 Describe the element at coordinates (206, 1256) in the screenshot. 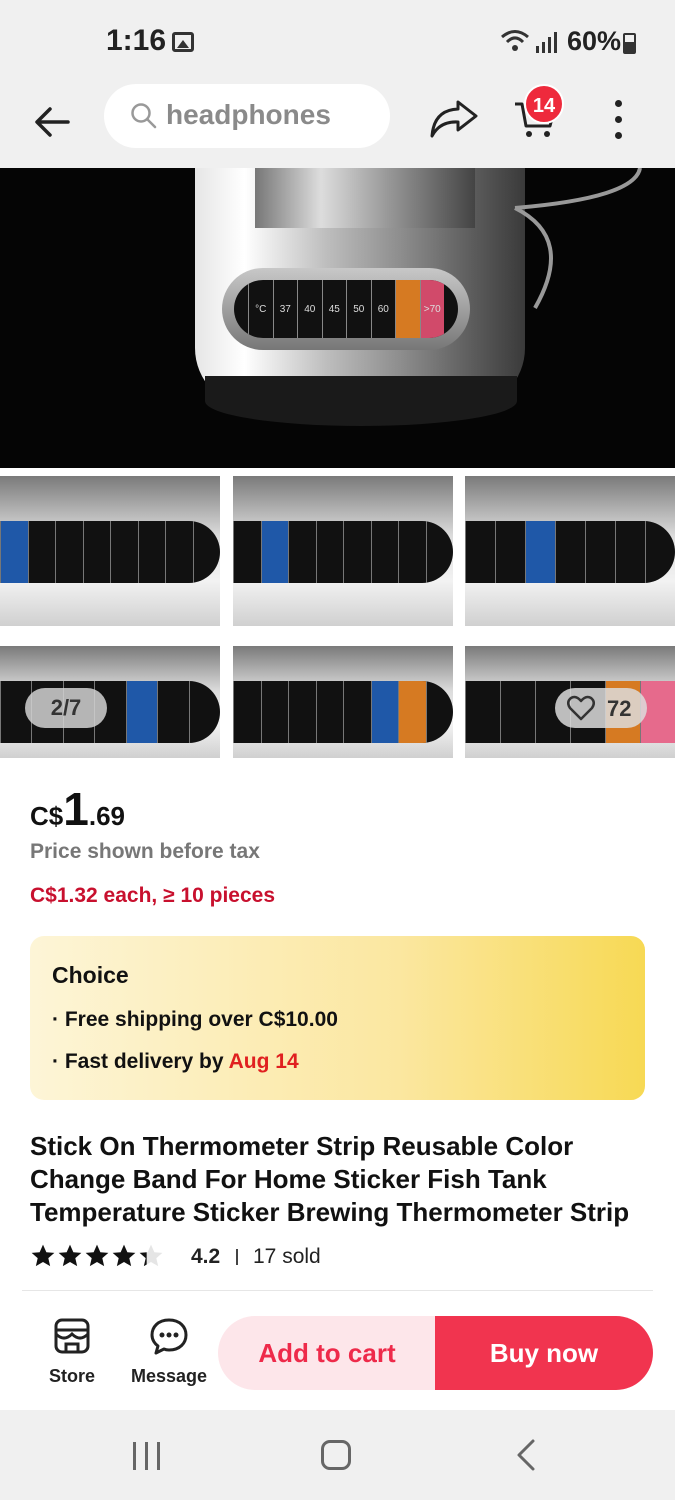

I see `rating-value: 4.2` at that location.